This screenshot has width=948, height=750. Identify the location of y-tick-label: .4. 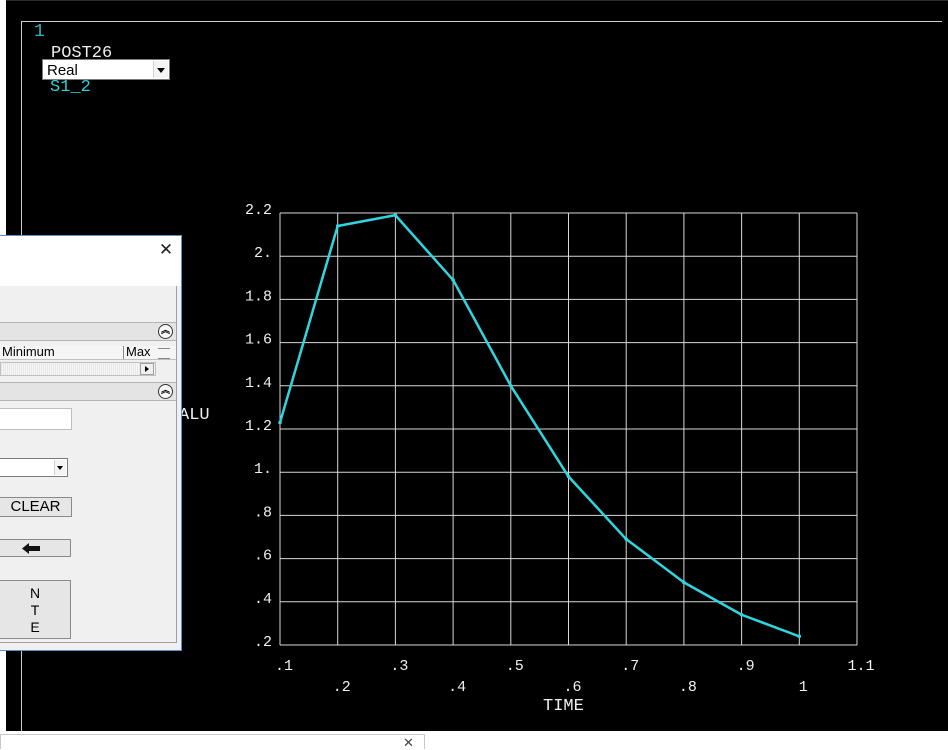
(263, 599).